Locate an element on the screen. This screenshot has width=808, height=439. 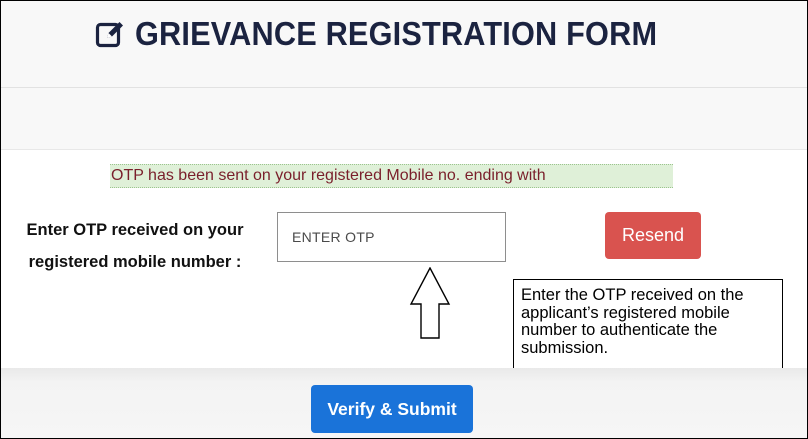
header-spacer-band is located at coordinates (404, 119).